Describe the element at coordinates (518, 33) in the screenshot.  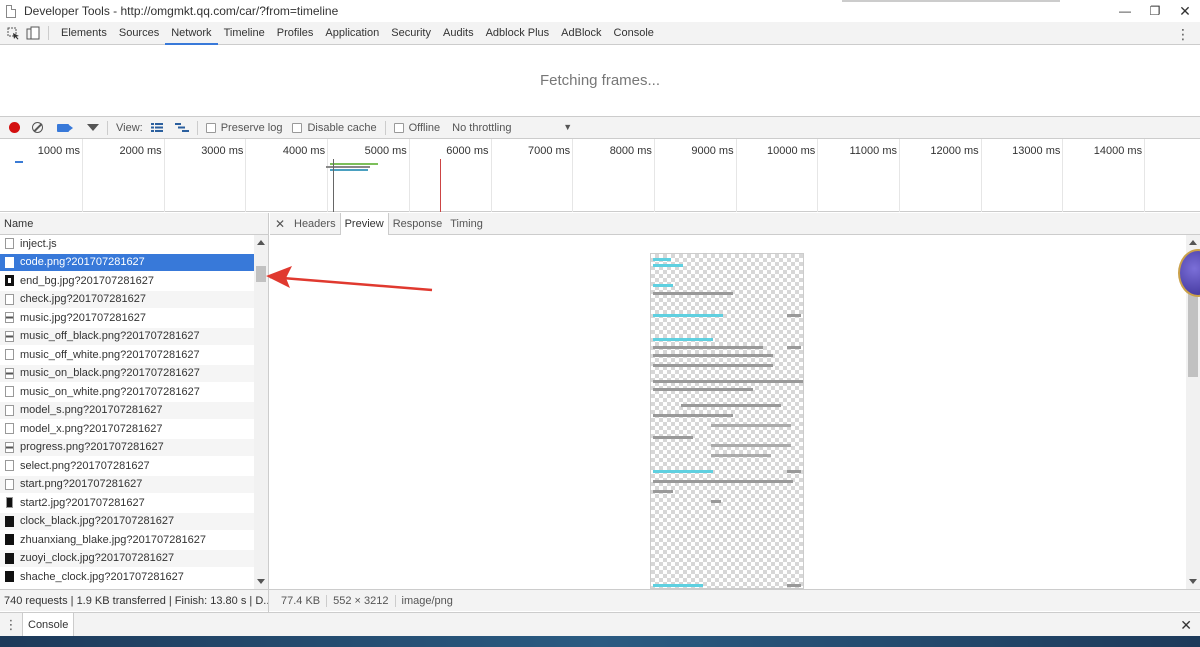
I see `tab-adblock-plus: Adblock Plus` at that location.